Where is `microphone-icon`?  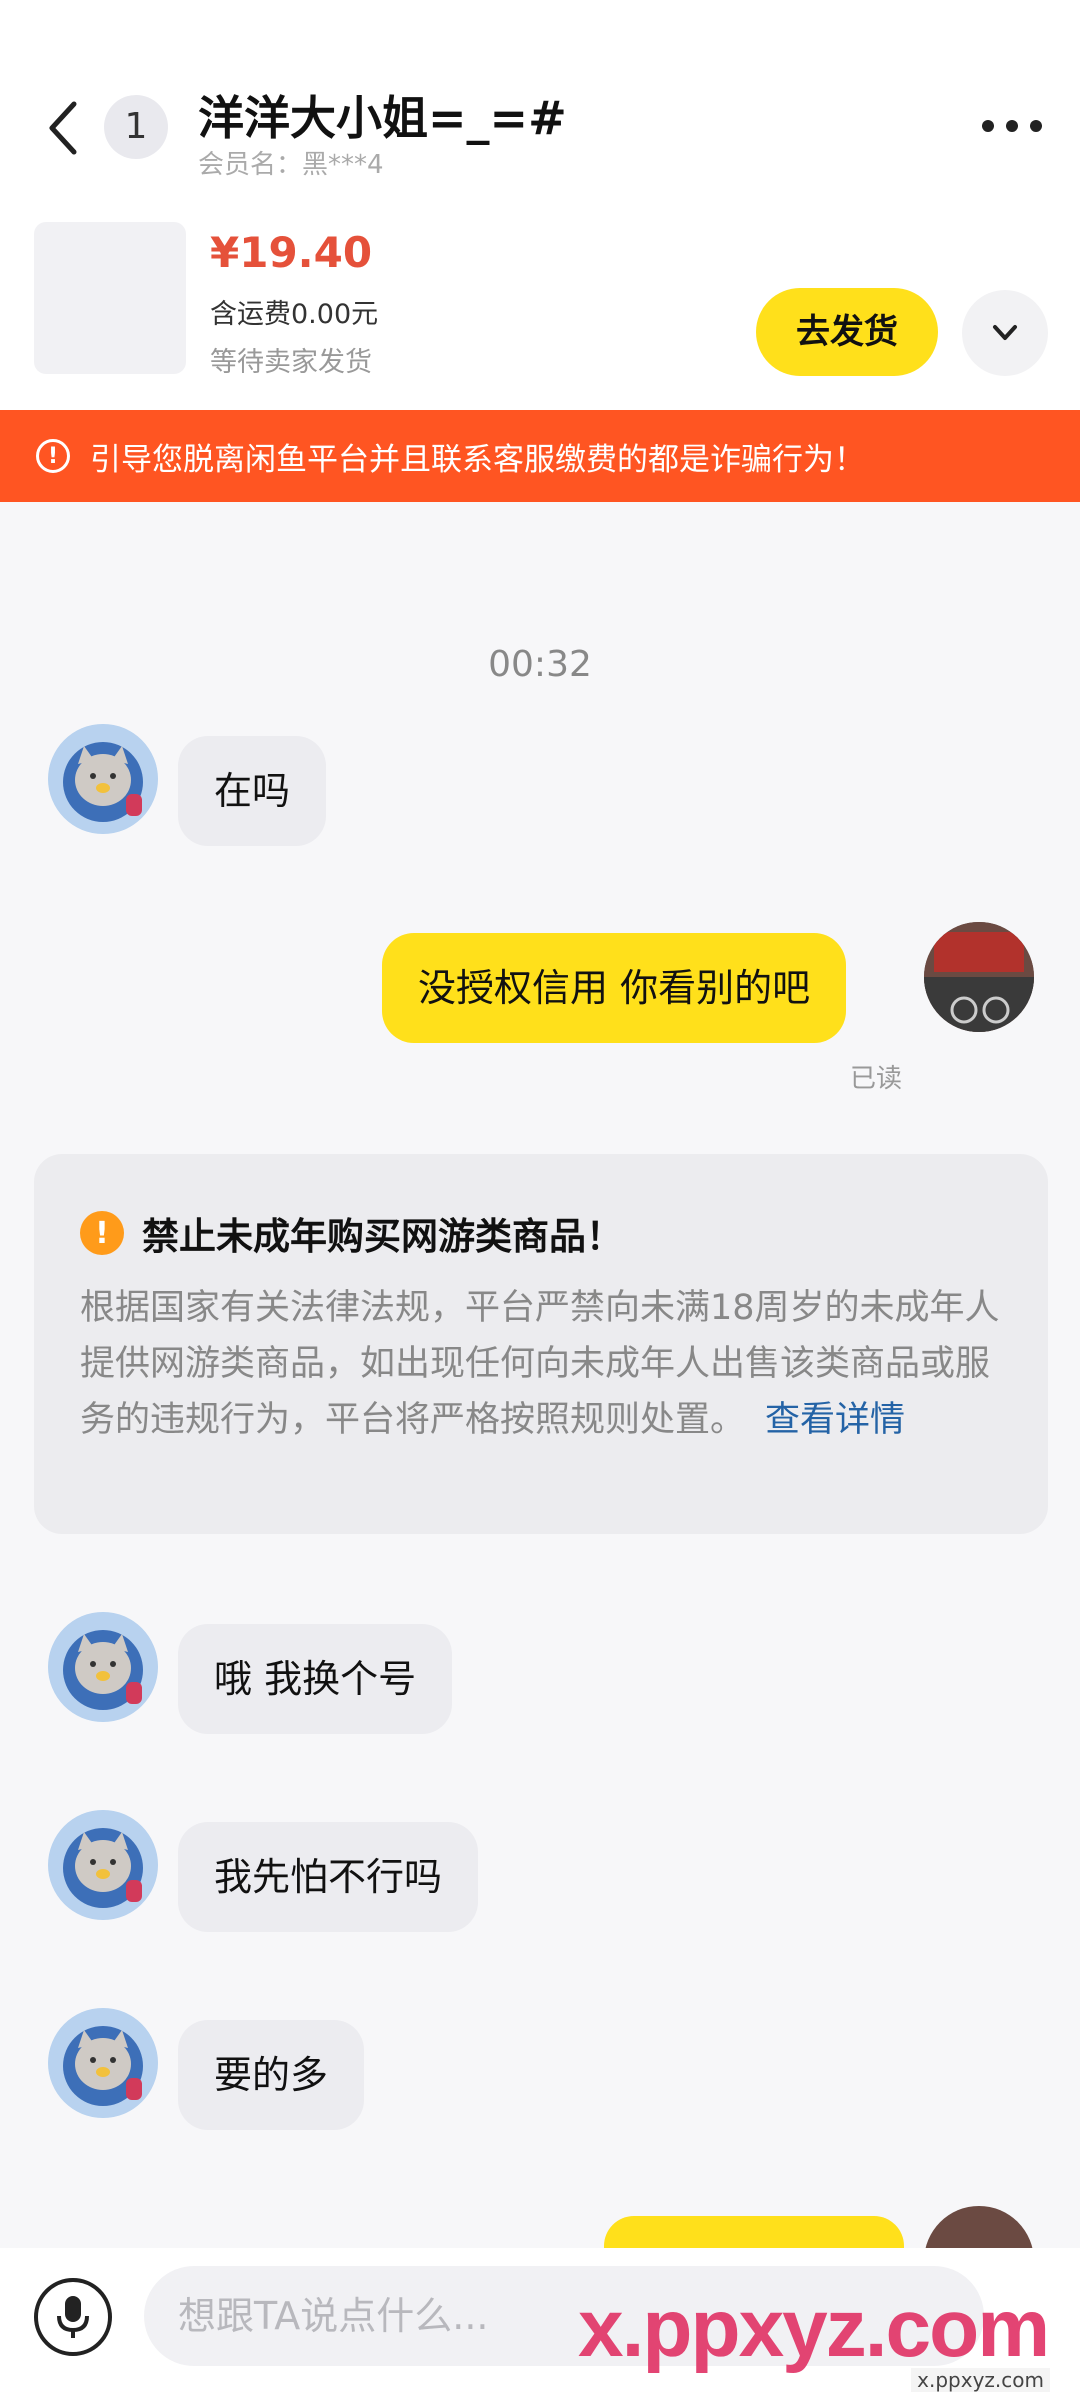
microphone-icon is located at coordinates (73, 2317).